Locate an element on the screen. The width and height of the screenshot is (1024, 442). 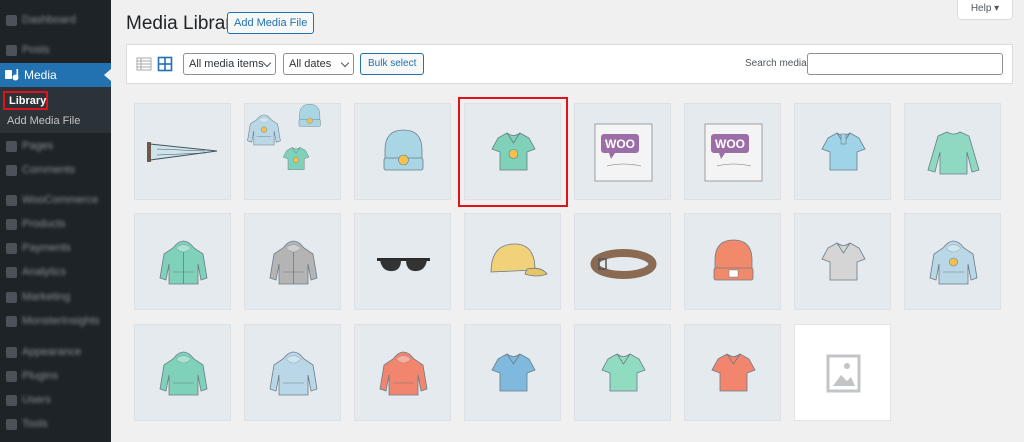
sidebar-item-monsterinsights: MonsterInsights is located at coordinates (55, 321).